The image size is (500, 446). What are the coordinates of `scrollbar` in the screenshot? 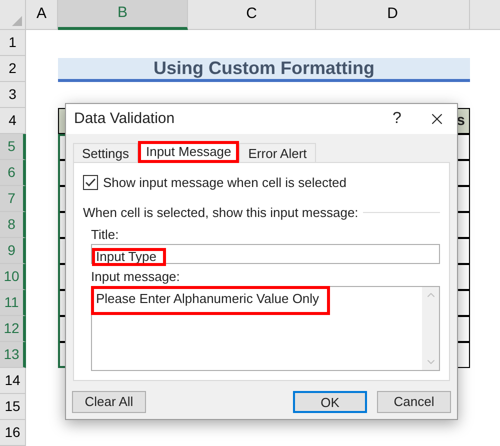 It's located at (430, 328).